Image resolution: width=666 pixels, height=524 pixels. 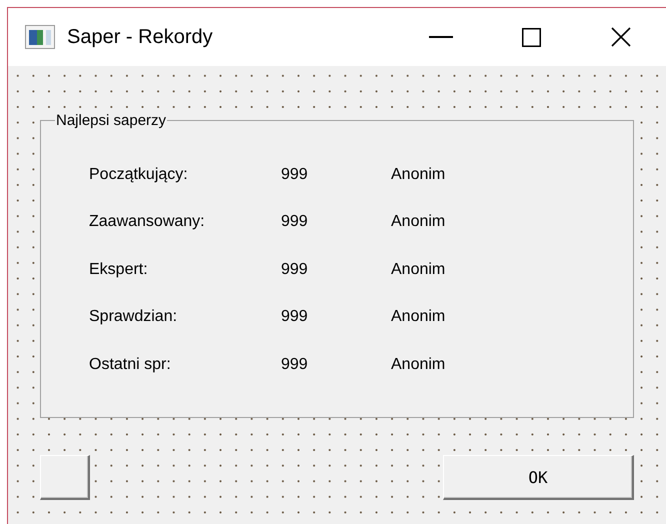 I want to click on maximize-icon, so click(x=531, y=37).